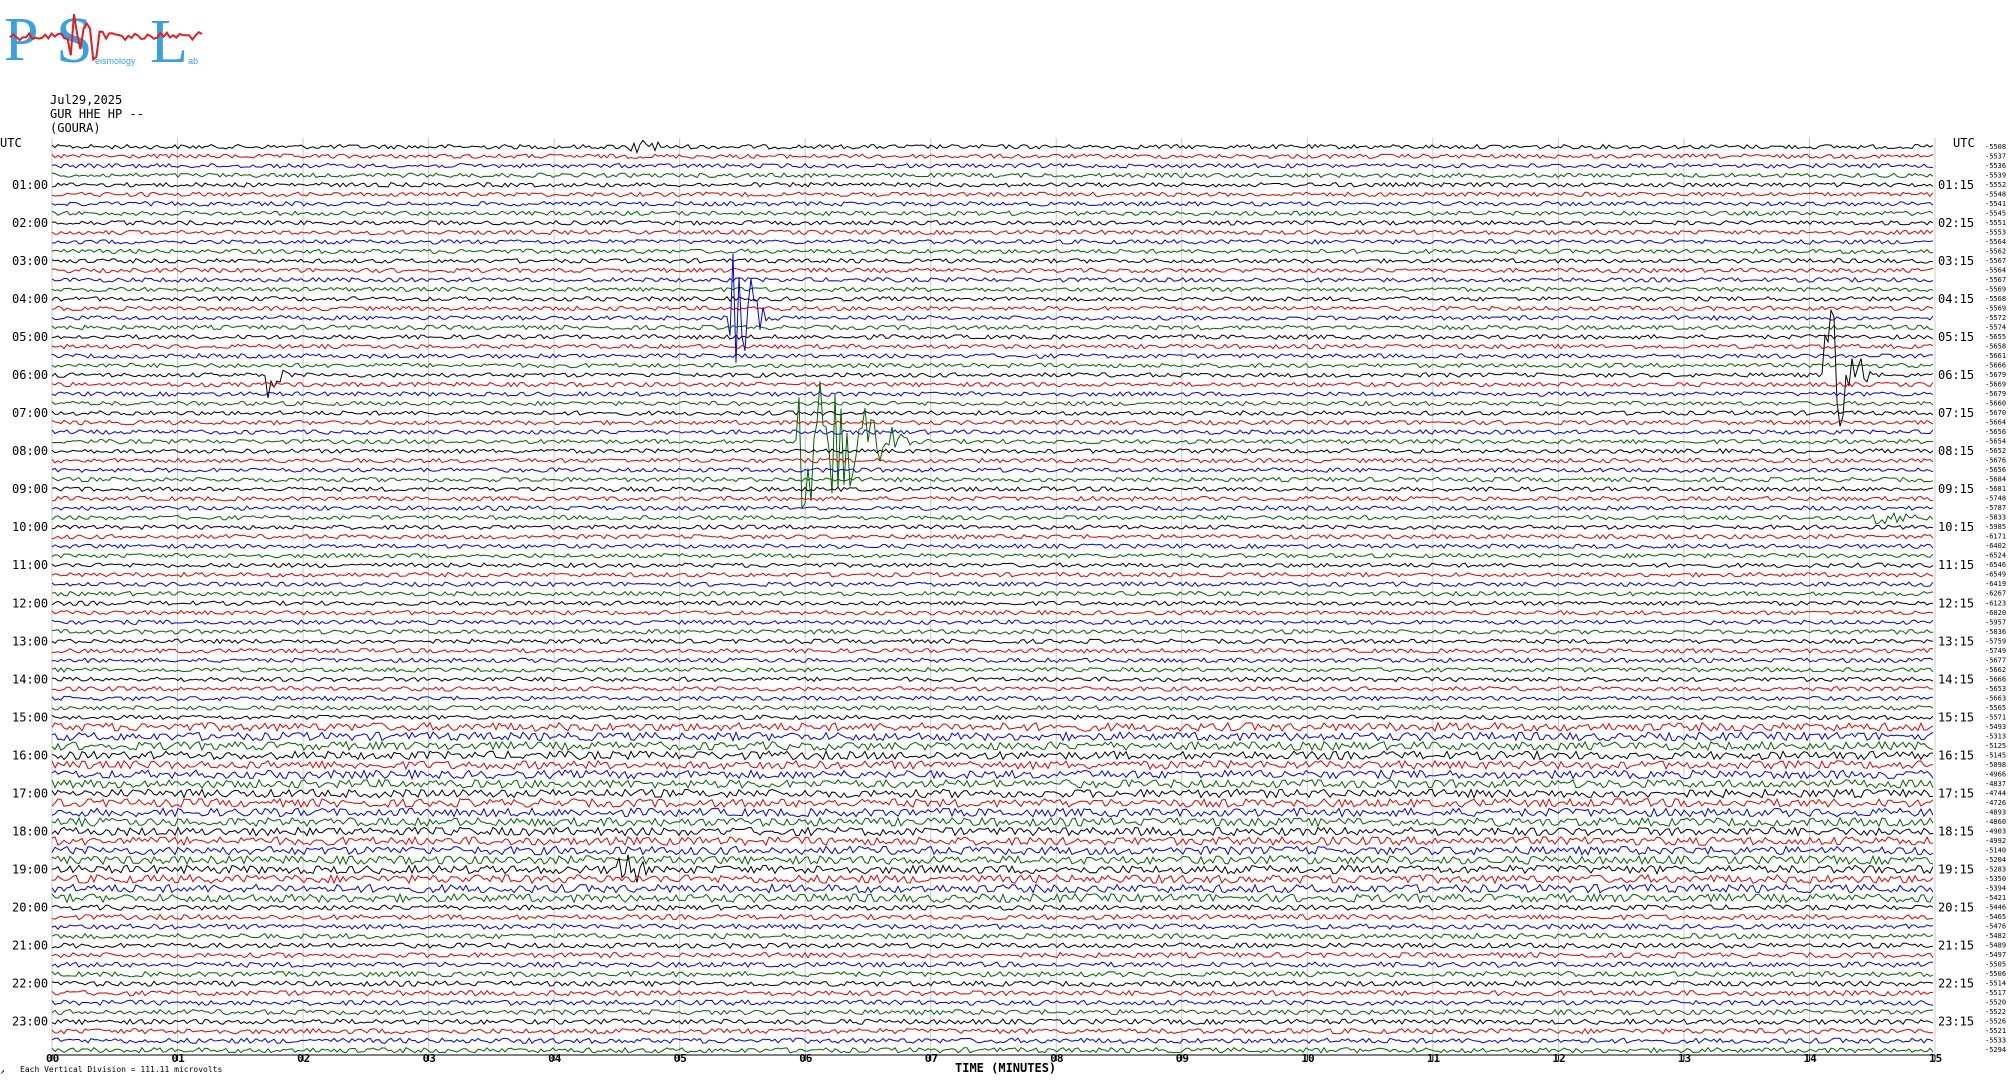 Image resolution: width=2010 pixels, height=1080 pixels. Describe the element at coordinates (1995, 337) in the screenshot. I see `row-value-label: -5655` at that location.